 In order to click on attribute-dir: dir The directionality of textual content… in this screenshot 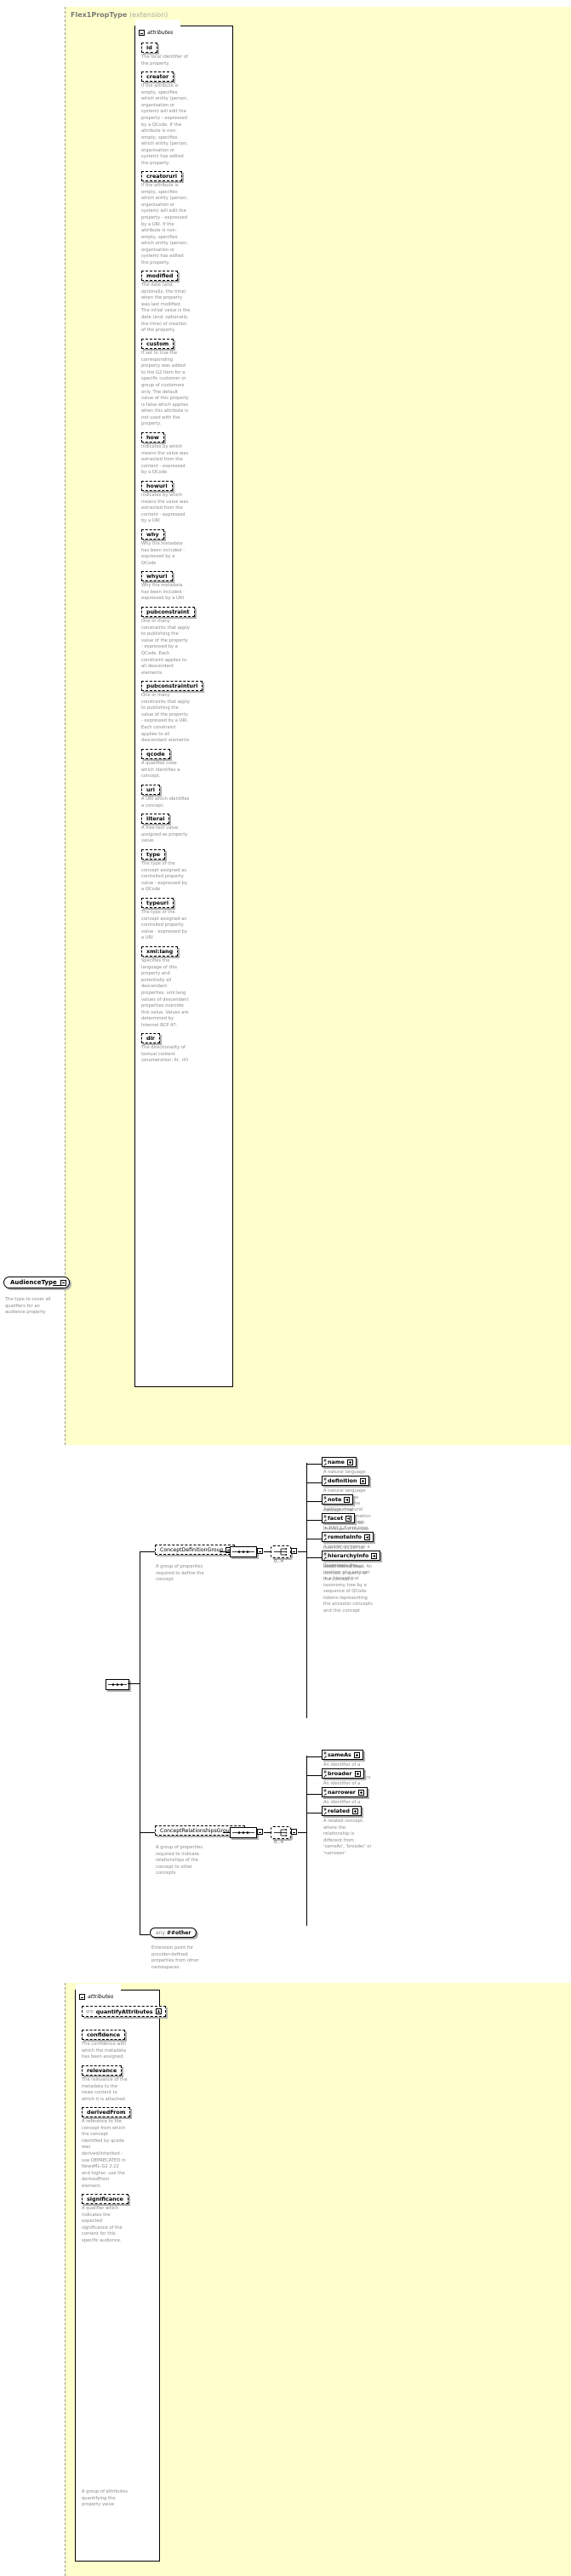, I will do `click(166, 1049)`.